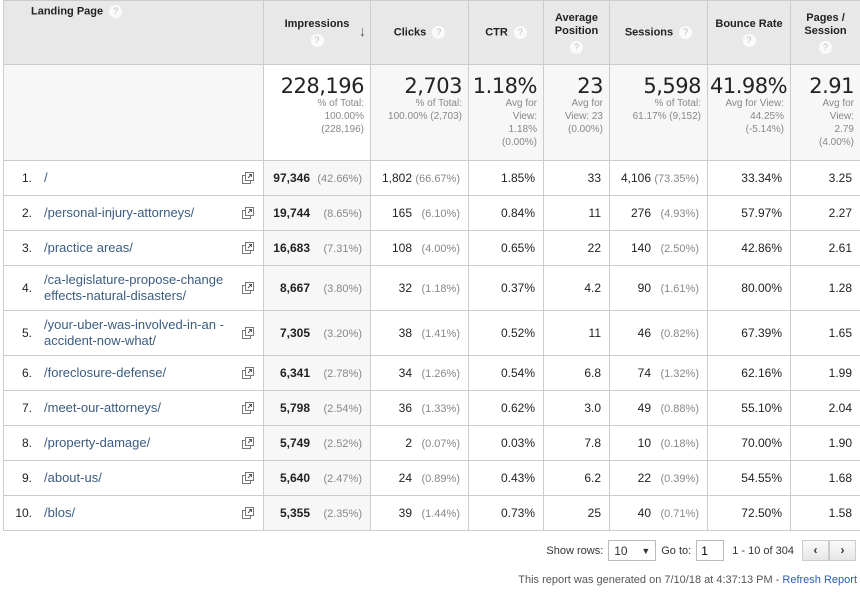 This screenshot has width=860, height=594. Describe the element at coordinates (658, 213) in the screenshot. I see `sessions-cell: 276 (4.93%)` at that location.